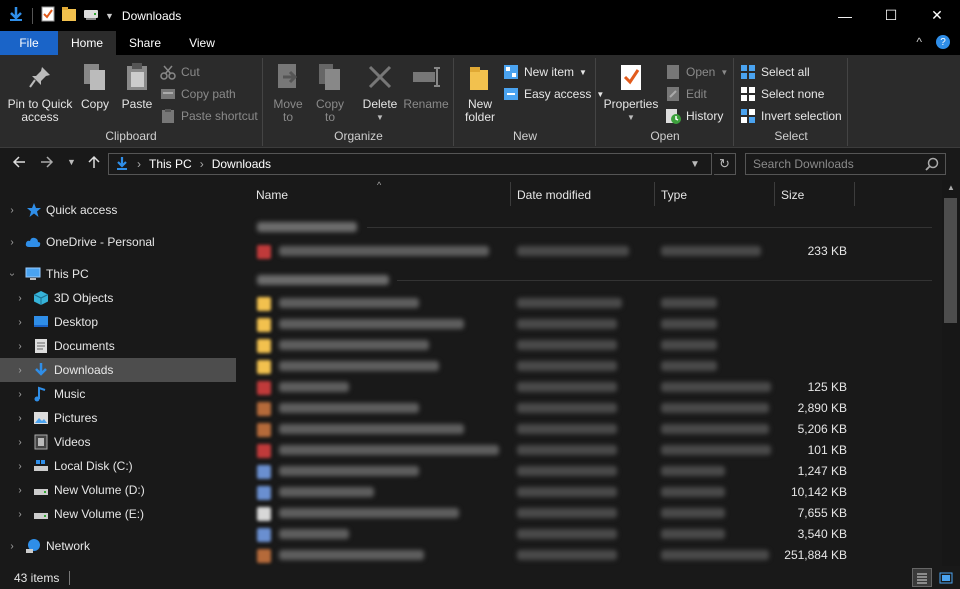  I want to click on nav-item-new-volume-d: › New Volume (D:), so click(118, 490).